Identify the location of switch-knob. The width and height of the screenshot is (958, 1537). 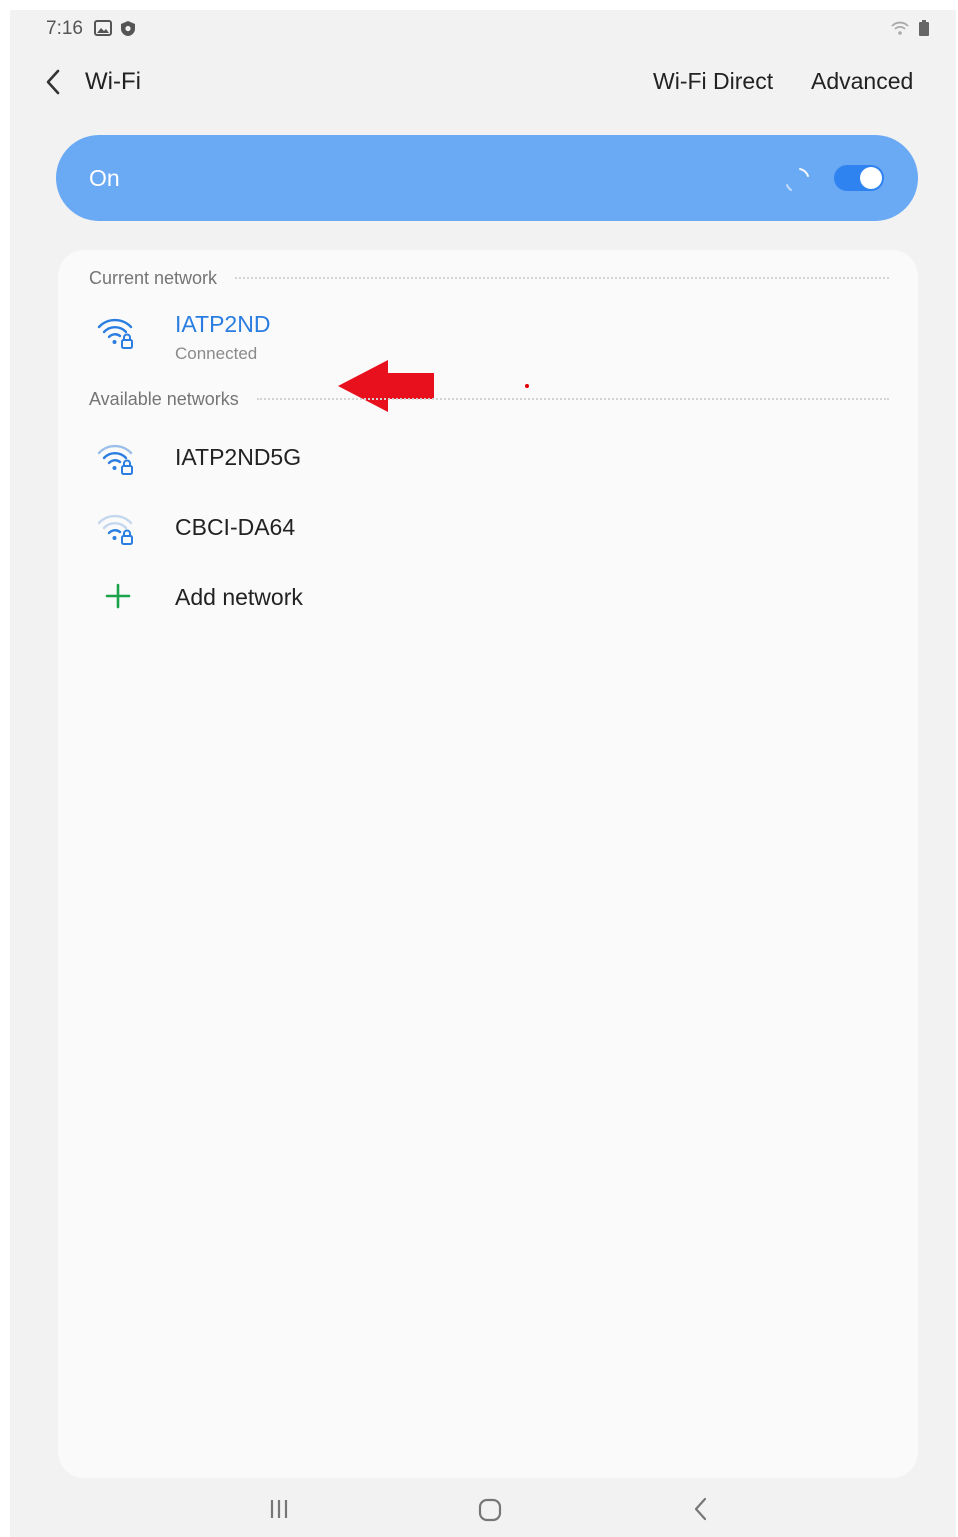
(871, 178).